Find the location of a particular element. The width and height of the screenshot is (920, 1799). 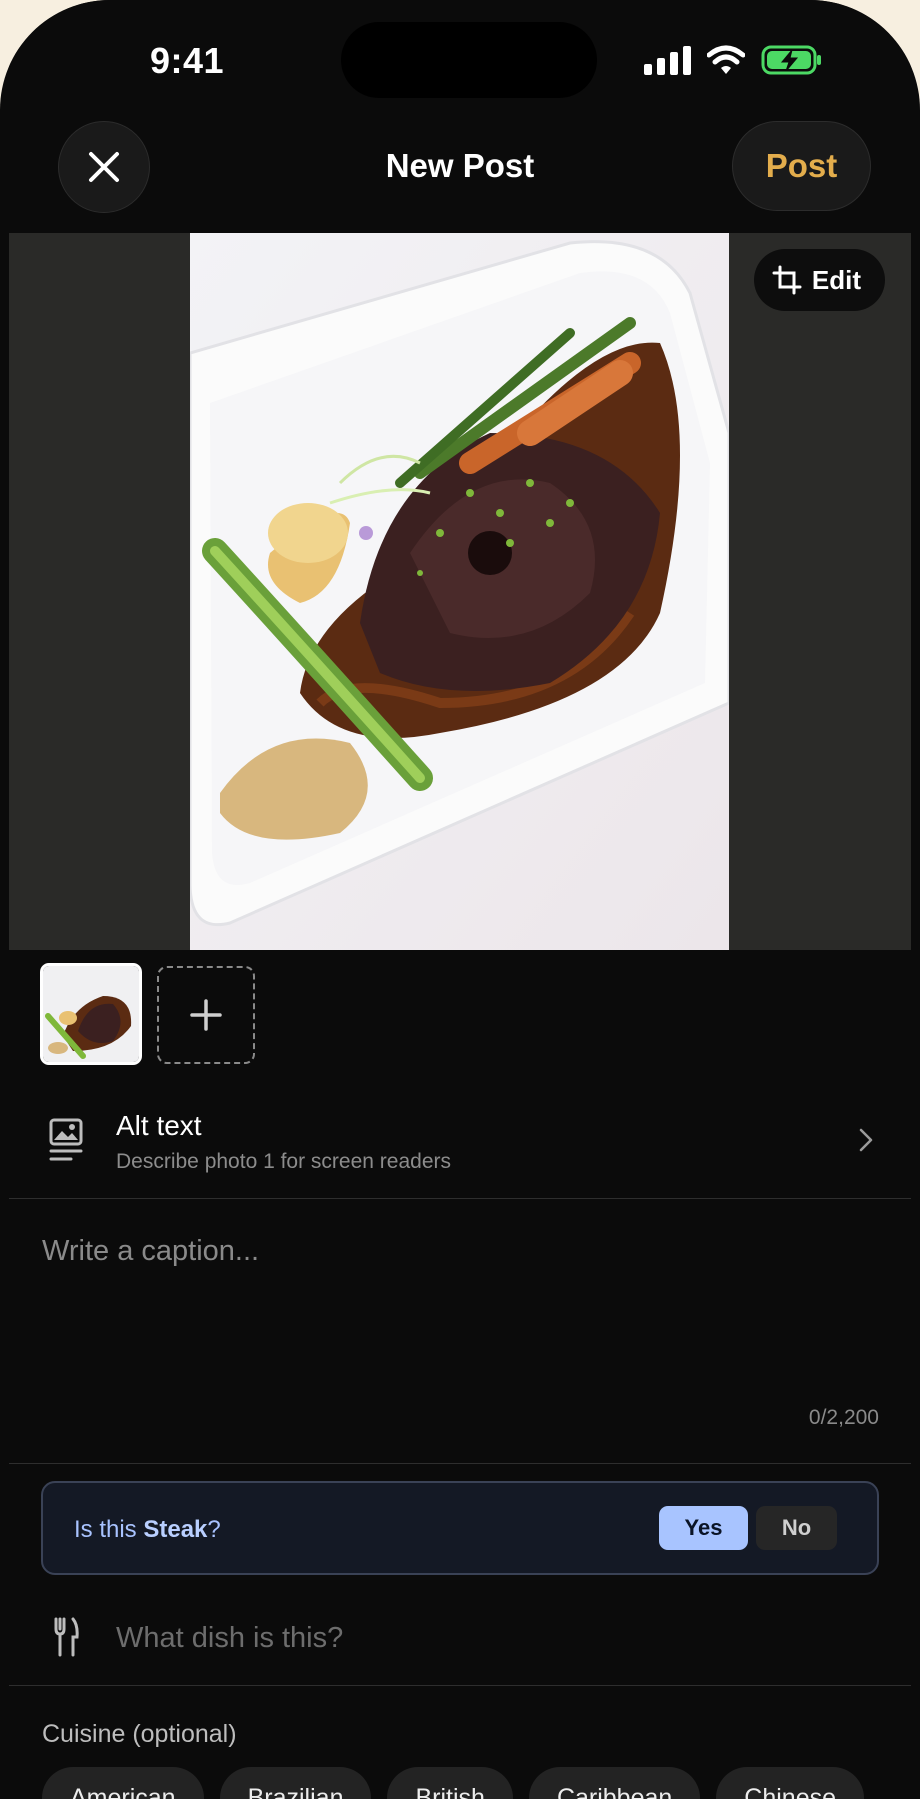

battery-charging-icon is located at coordinates (791, 60).